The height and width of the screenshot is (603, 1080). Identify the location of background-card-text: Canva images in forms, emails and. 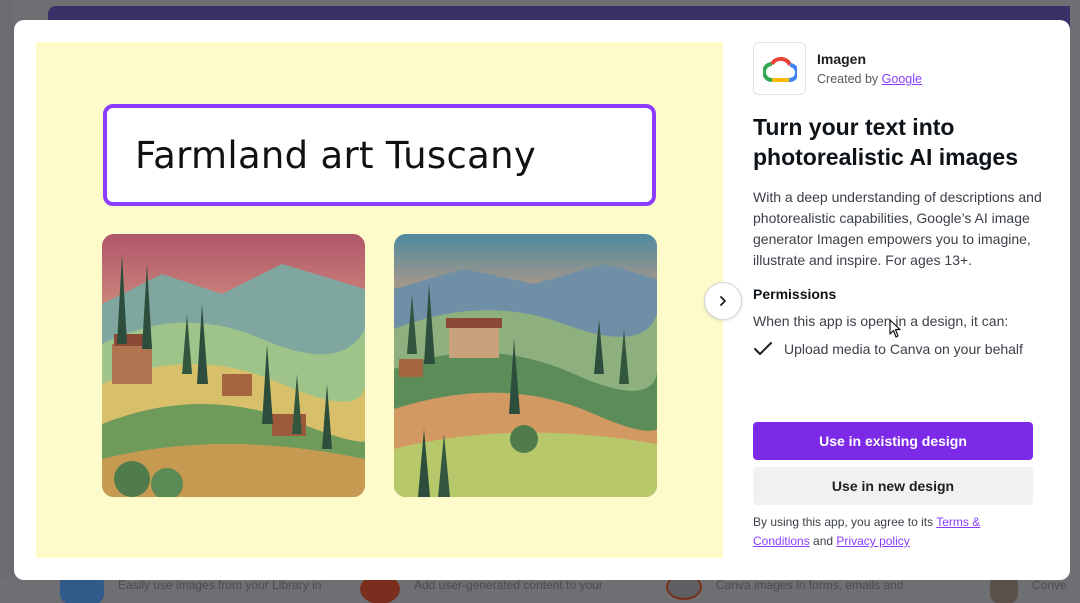
(810, 585).